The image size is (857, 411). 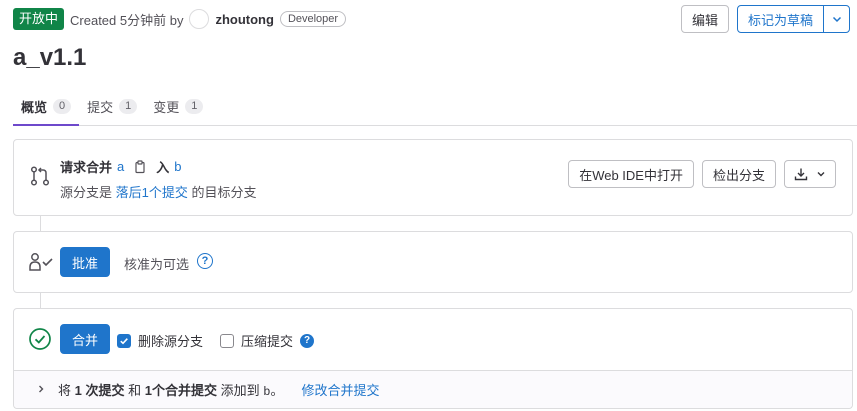 I want to click on tab-label: 变更, so click(x=166, y=107).